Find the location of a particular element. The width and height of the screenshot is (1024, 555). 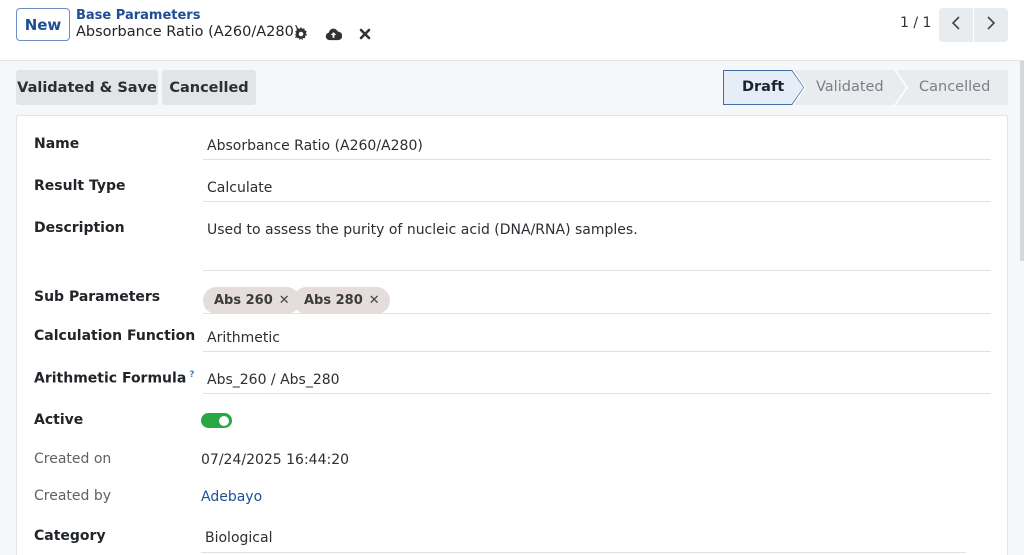

cancel-button: Cancelled is located at coordinates (209, 87).